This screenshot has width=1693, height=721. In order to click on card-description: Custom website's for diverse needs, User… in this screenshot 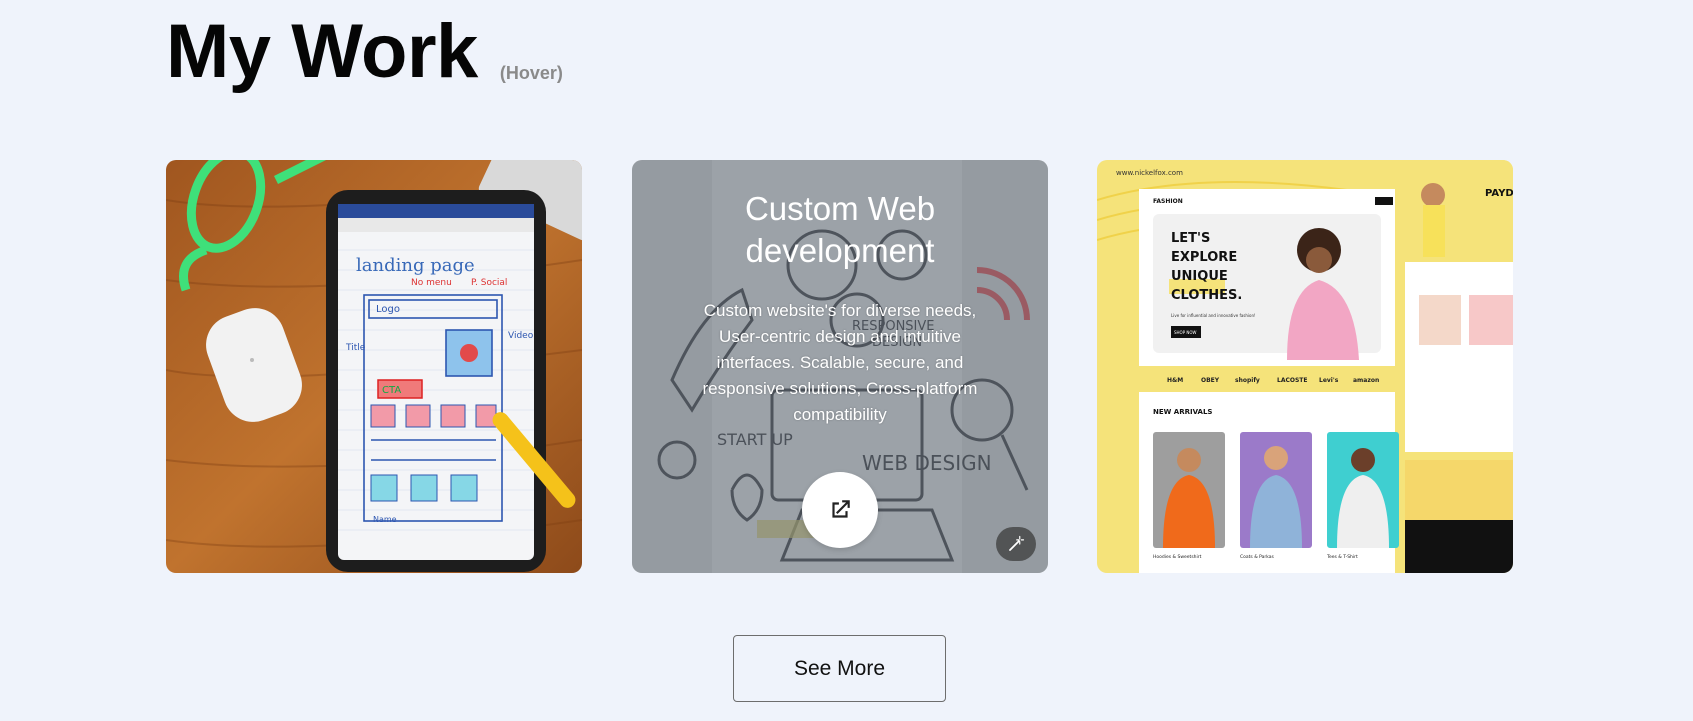, I will do `click(840, 362)`.